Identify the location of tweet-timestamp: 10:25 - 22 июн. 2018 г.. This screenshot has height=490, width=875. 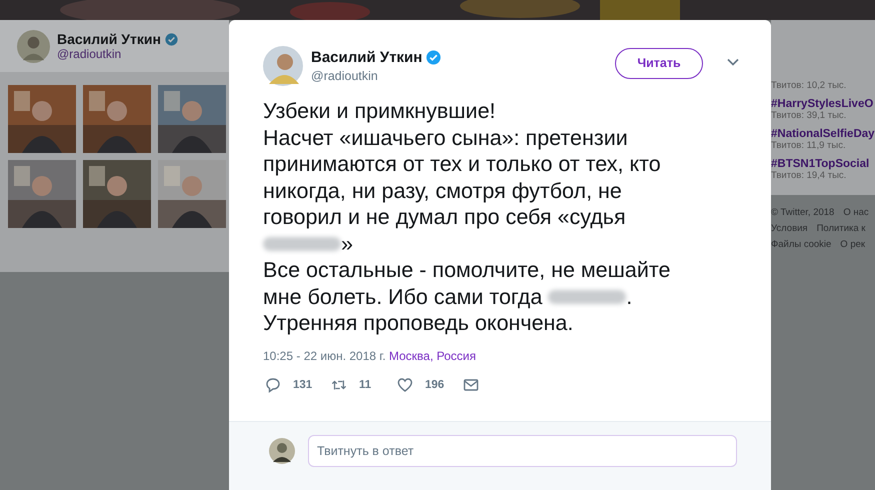
(324, 355).